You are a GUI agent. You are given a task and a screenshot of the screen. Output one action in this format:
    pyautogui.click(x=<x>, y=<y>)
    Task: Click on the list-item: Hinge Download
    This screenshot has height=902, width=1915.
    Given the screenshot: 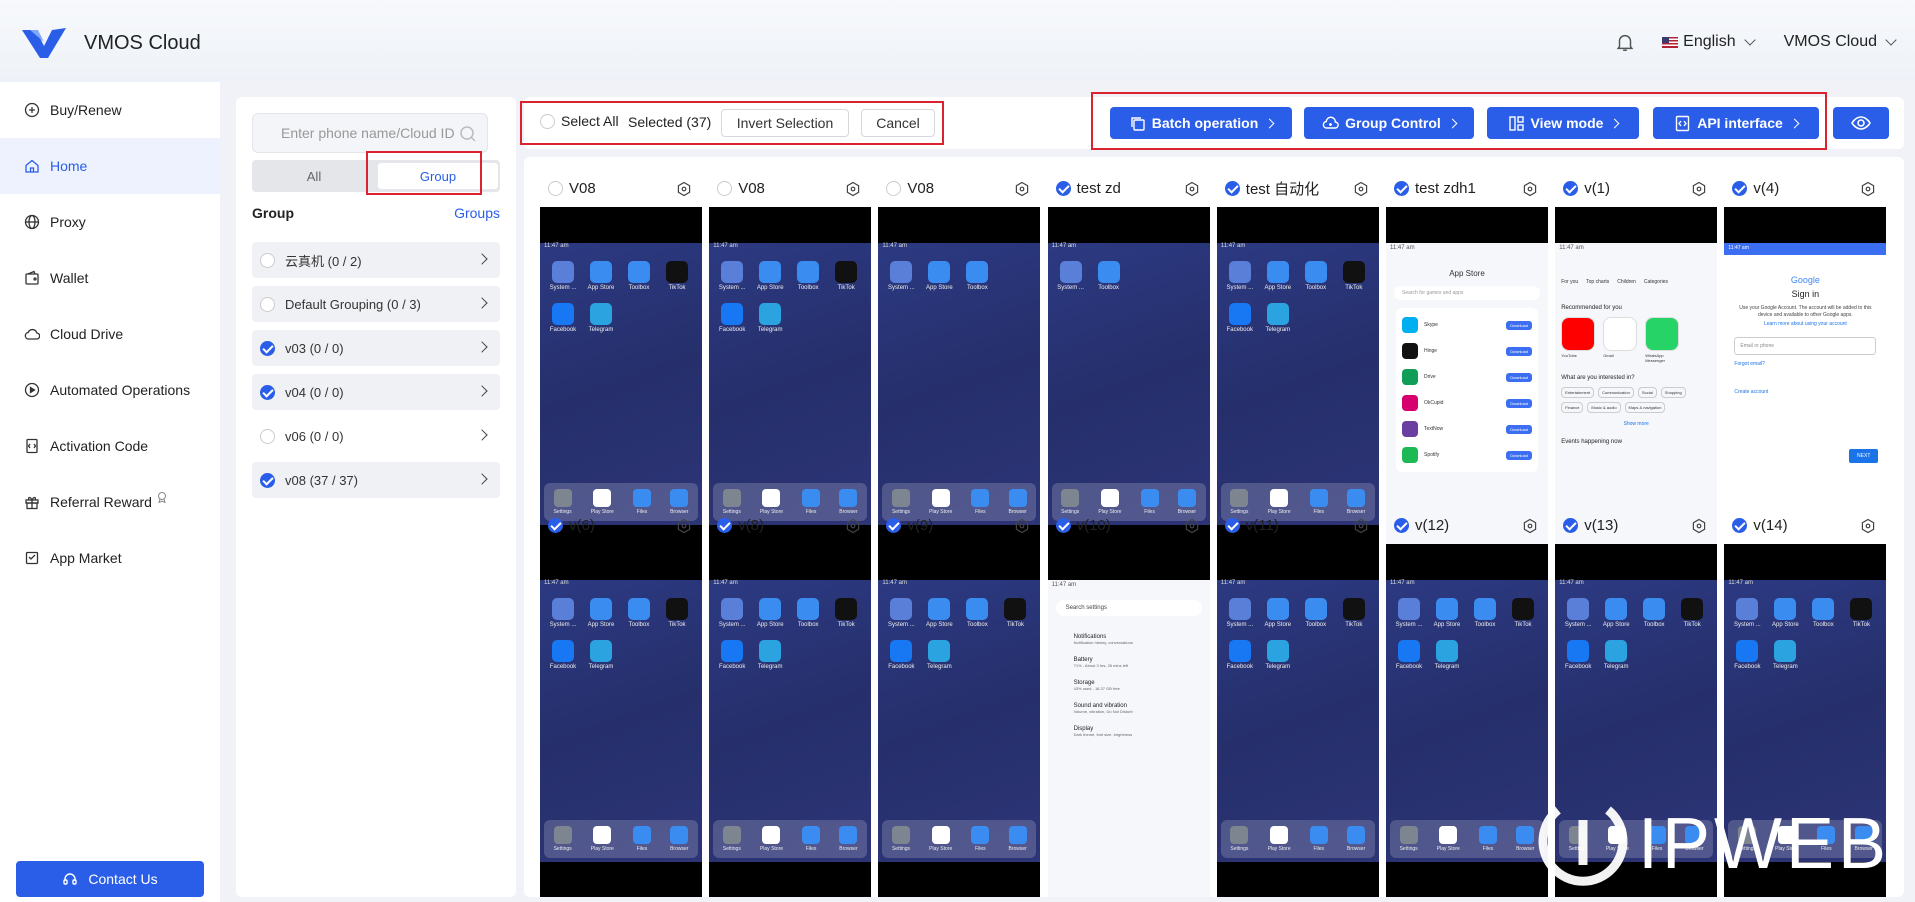 What is the action you would take?
    pyautogui.click(x=1467, y=351)
    